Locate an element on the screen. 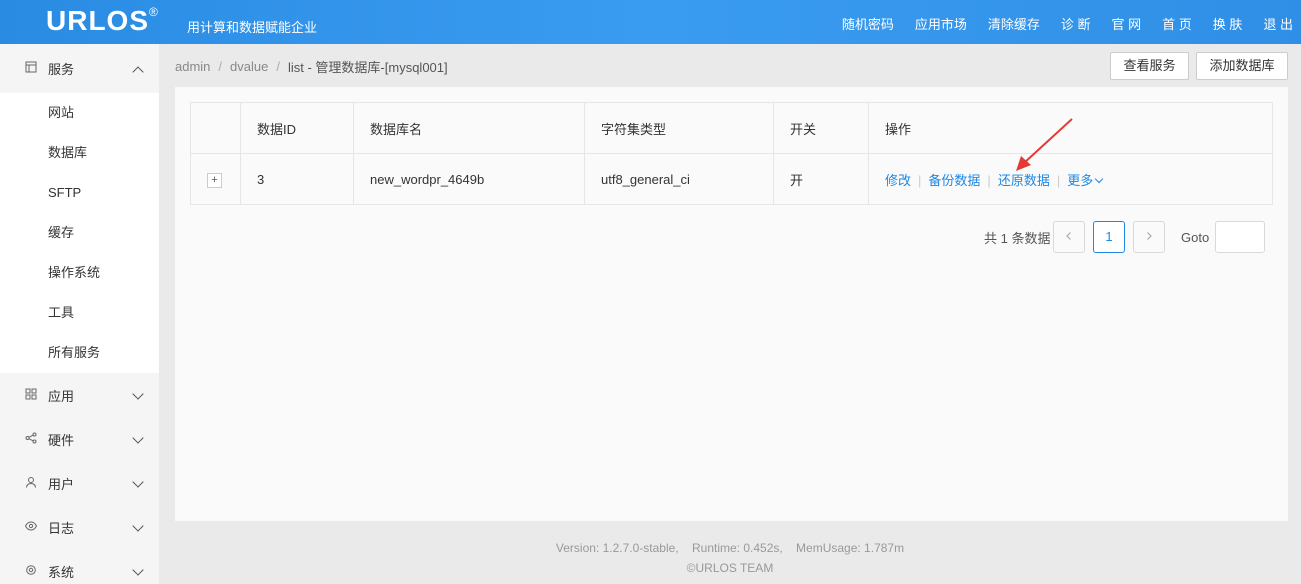  edit-link: 修改 is located at coordinates (898, 180).